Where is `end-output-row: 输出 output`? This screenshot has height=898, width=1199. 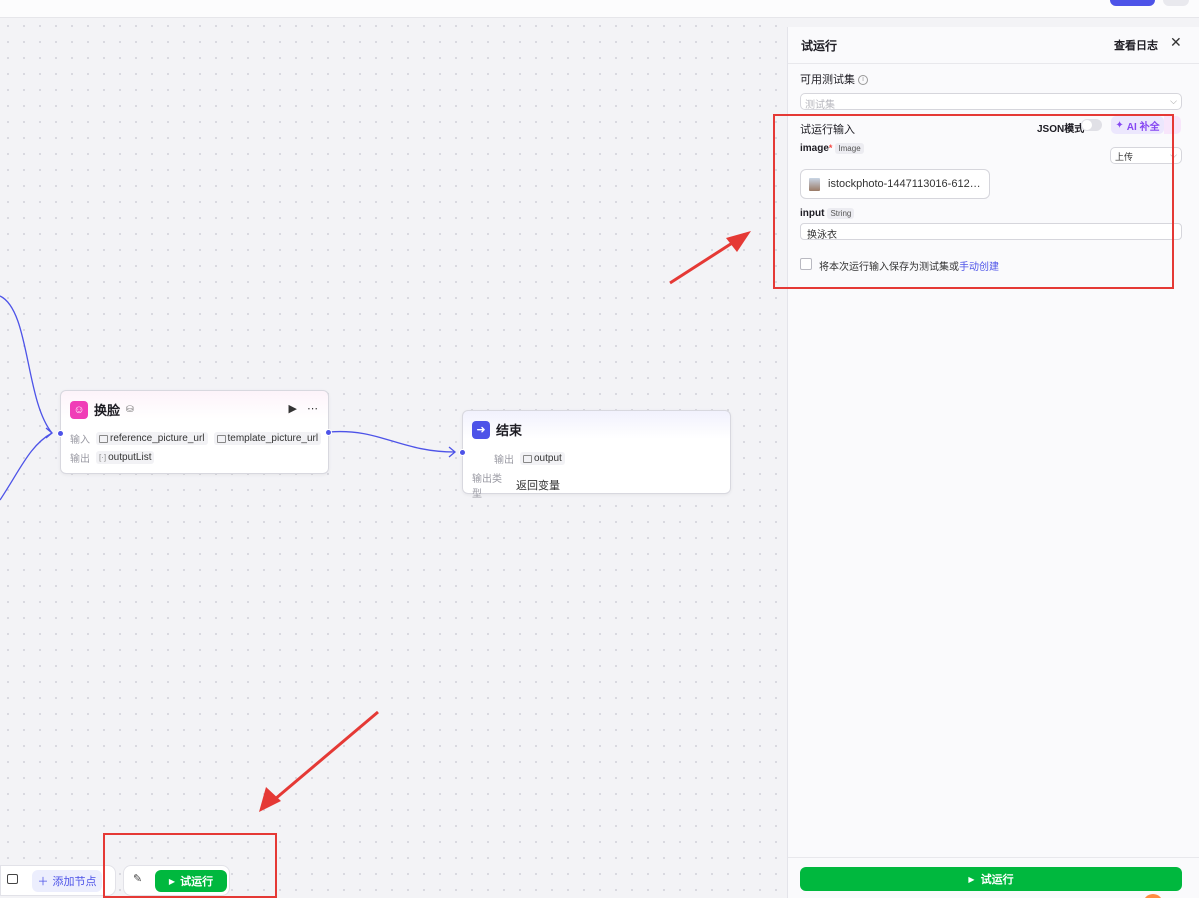 end-output-row: 输出 output is located at coordinates (518, 458).